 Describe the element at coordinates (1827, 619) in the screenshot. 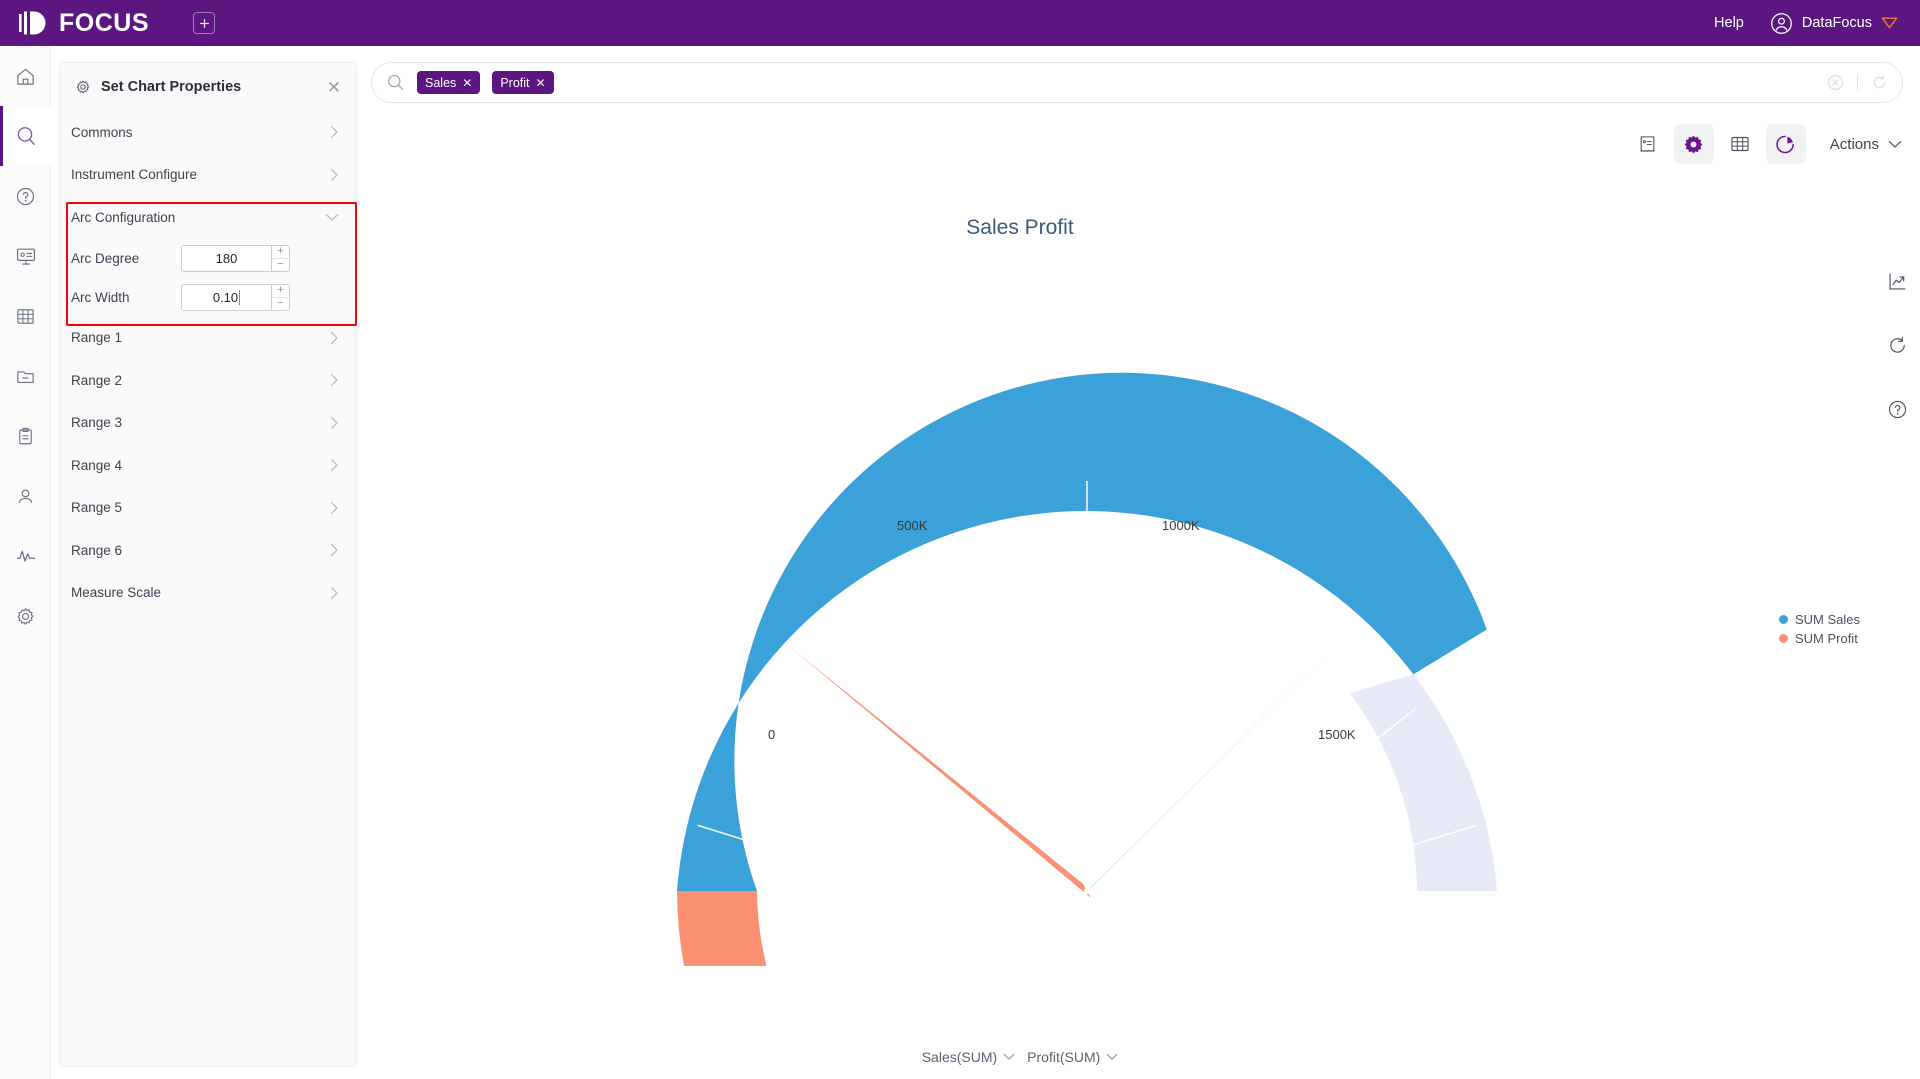

I see `legend-label: SUM Sales` at that location.